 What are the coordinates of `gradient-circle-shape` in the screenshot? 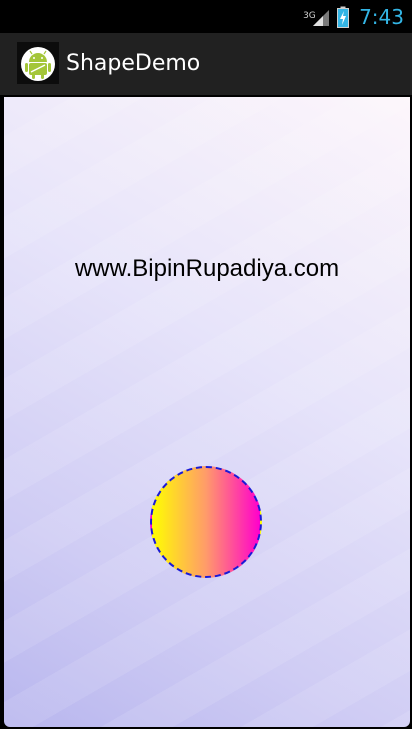 It's located at (206, 522).